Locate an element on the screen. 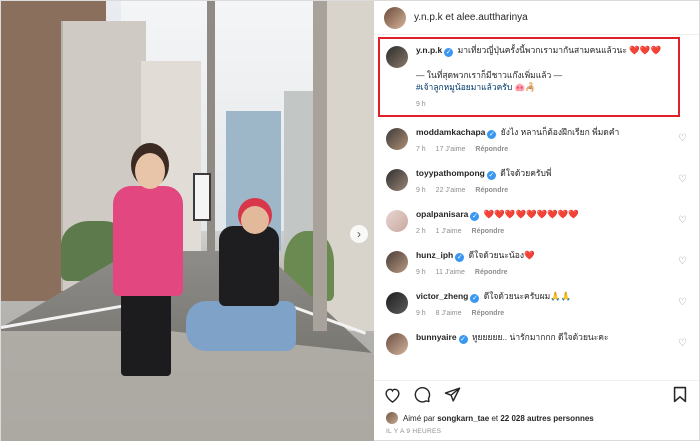 This screenshot has width=700, height=441. post-authors: y.n.p.k et alee.auttharinya is located at coordinates (471, 17).